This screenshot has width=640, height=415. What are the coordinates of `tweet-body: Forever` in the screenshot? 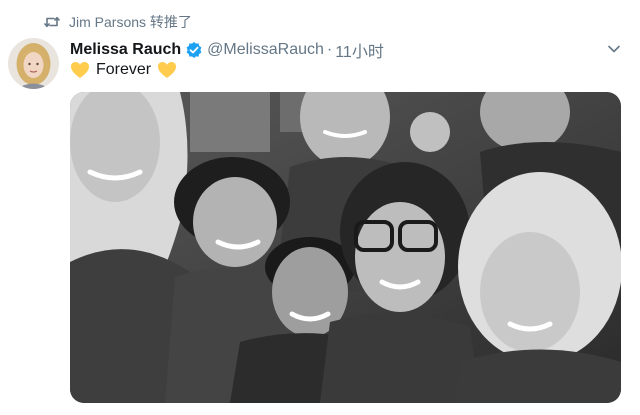 It's located at (123, 70).